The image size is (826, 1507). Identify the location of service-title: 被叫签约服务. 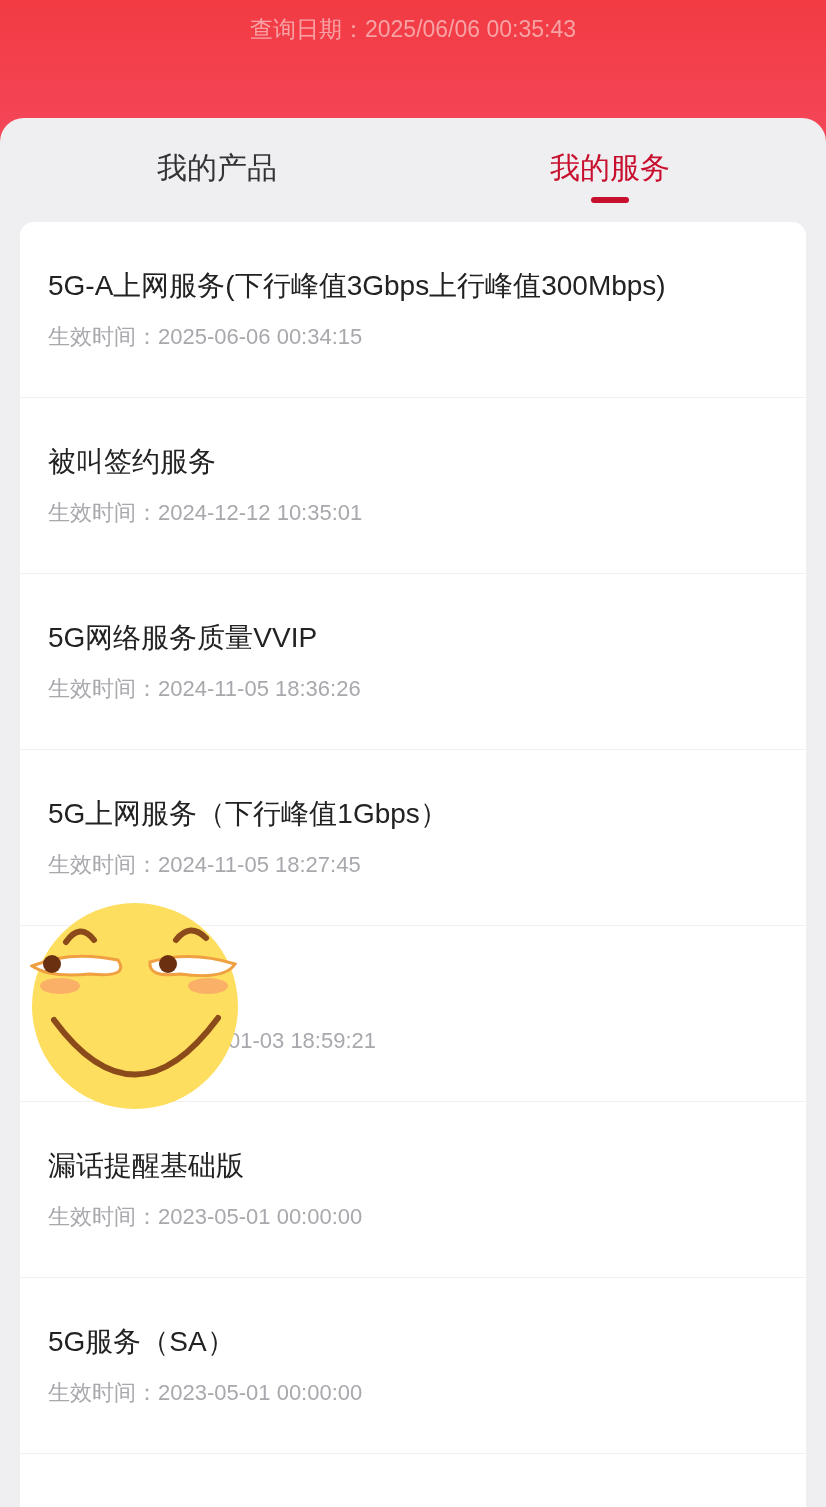
(132, 462).